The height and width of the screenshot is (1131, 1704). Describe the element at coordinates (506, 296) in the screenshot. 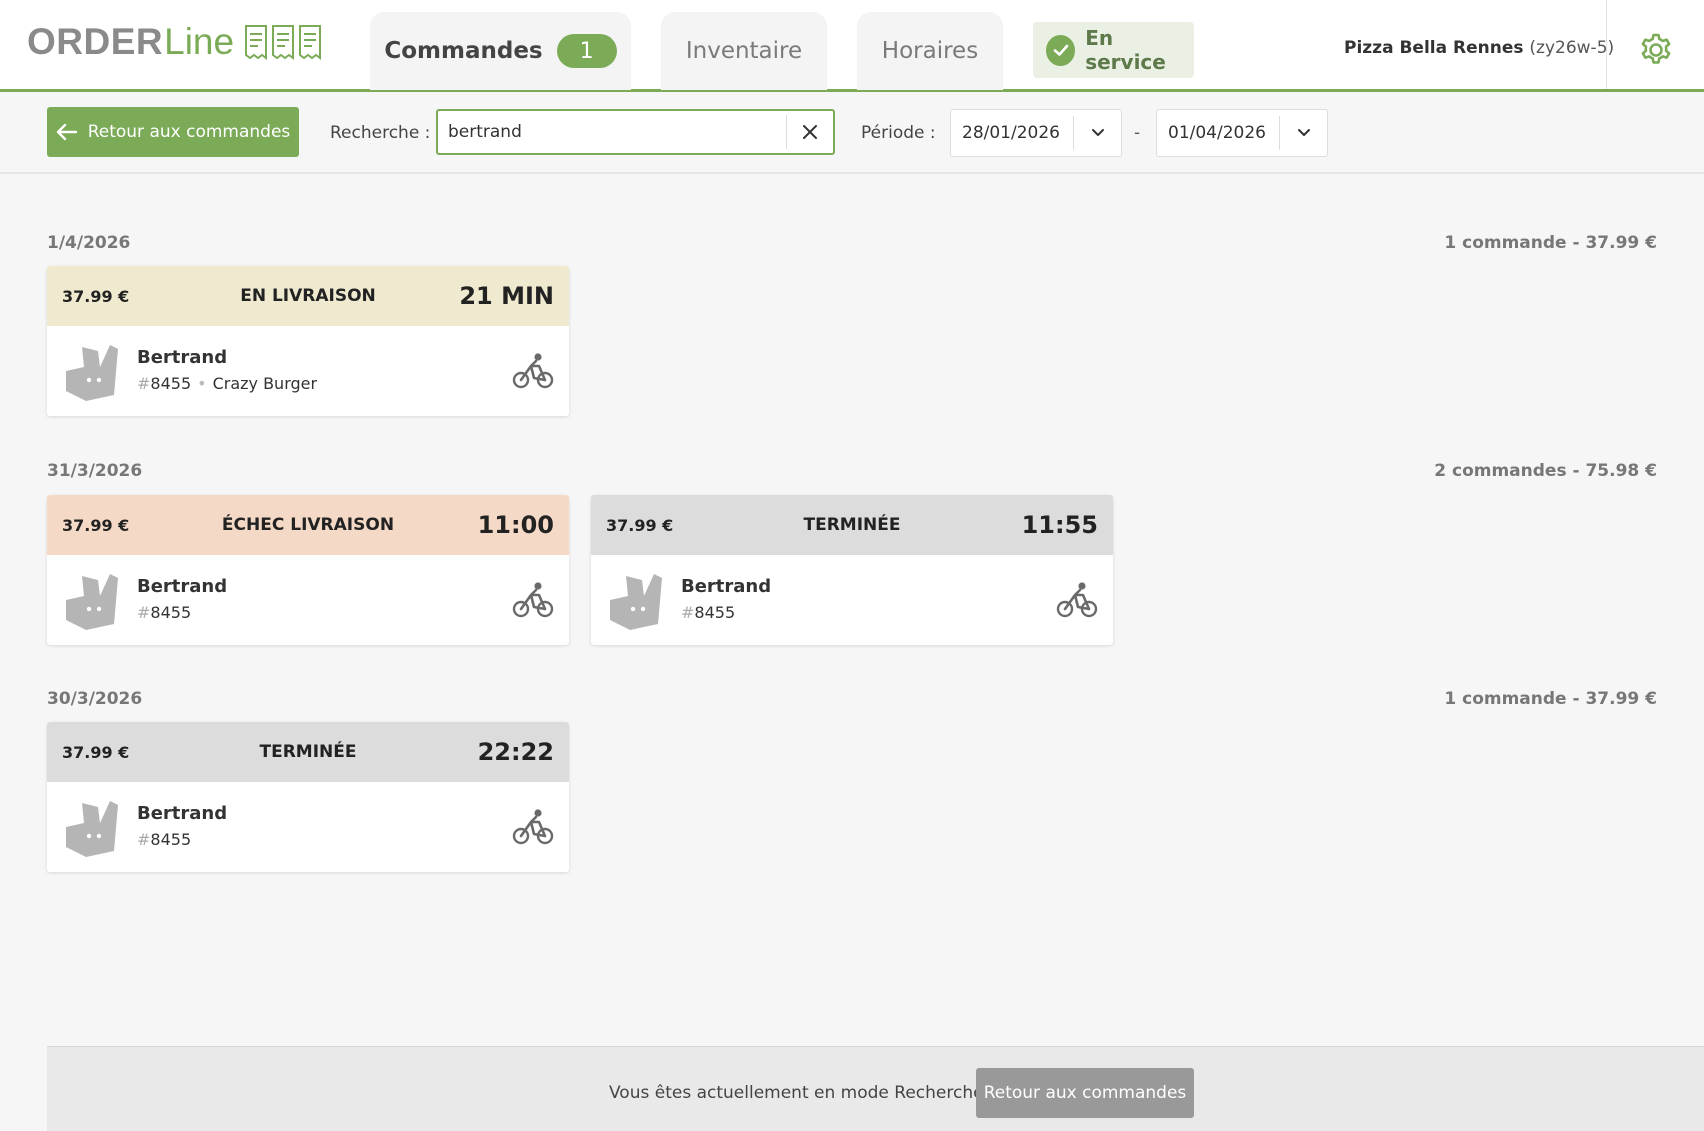

I see `order-time: 21 MIN` at that location.